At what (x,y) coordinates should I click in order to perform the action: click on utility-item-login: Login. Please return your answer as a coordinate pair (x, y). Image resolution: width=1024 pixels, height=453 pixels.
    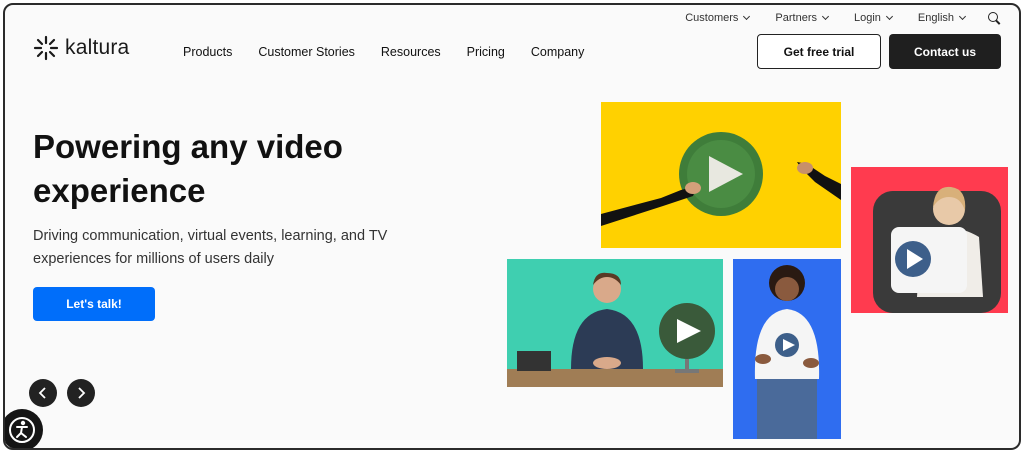
    Looking at the image, I should click on (873, 18).